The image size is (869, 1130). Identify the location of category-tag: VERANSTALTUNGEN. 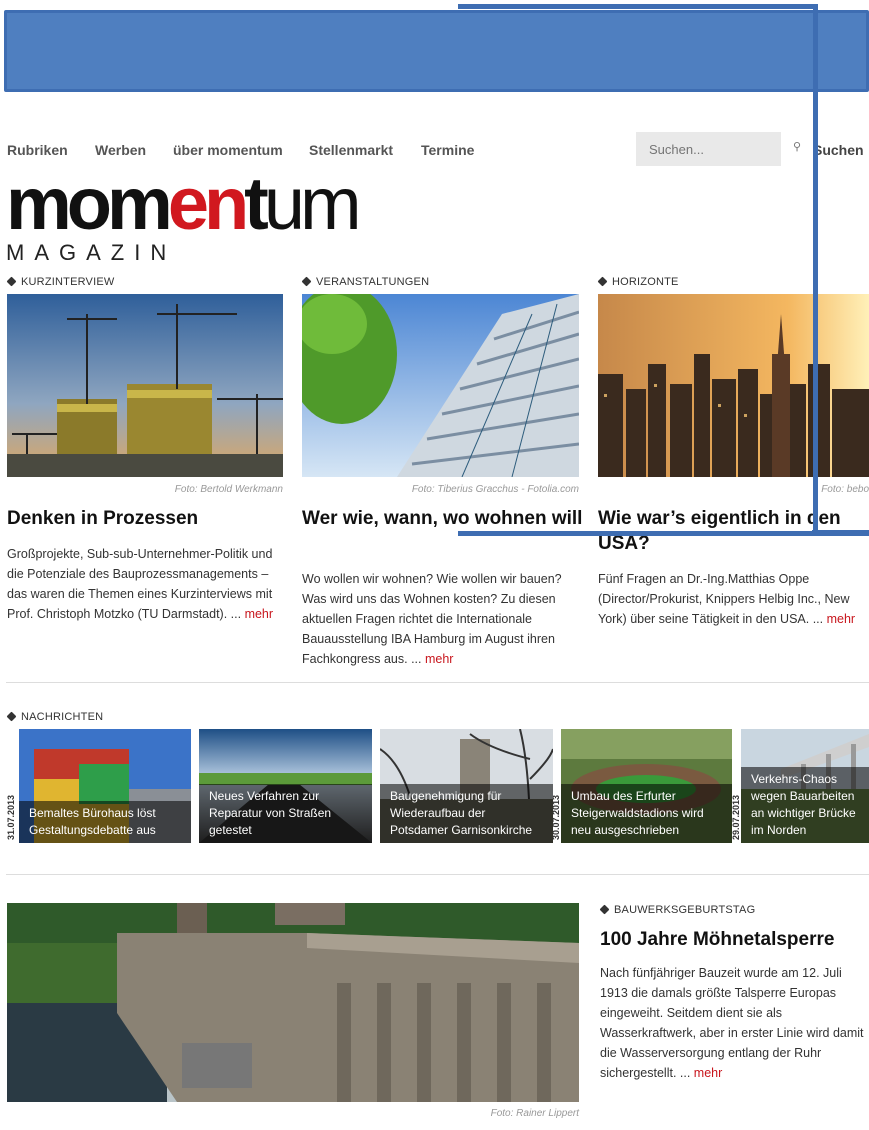
(365, 282).